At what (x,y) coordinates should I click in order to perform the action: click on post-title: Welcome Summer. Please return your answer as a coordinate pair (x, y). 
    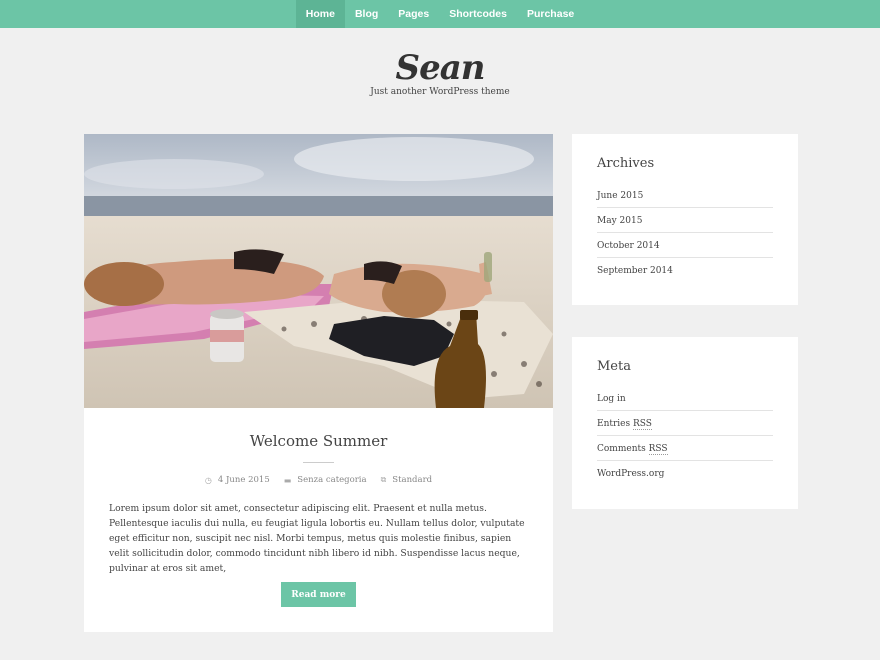
    Looking at the image, I should click on (318, 441).